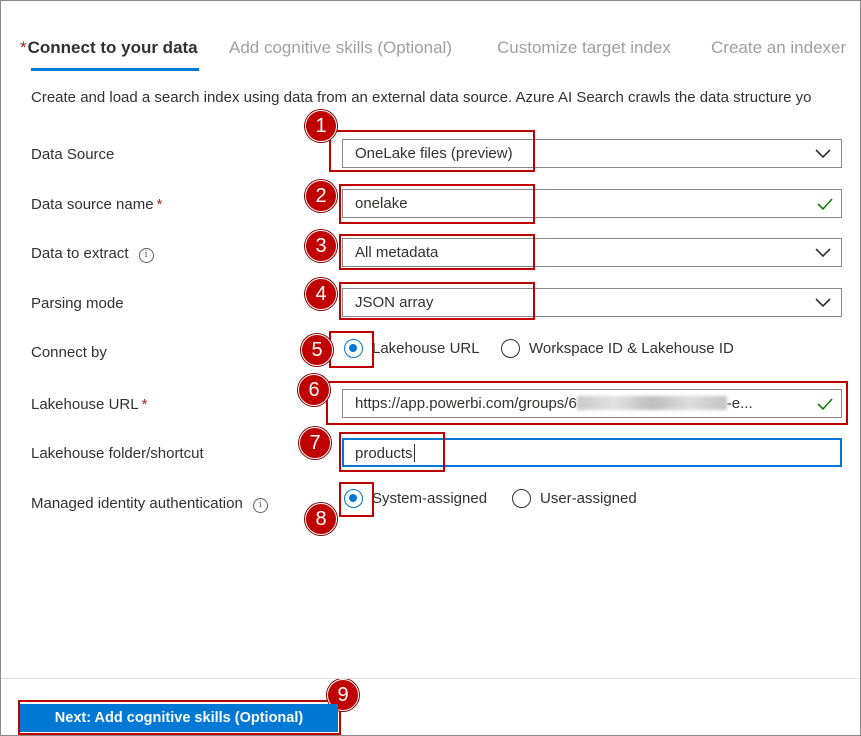  What do you see at coordinates (149, 504) in the screenshot?
I see `managed-identity-label: Managed identity authentication i` at bounding box center [149, 504].